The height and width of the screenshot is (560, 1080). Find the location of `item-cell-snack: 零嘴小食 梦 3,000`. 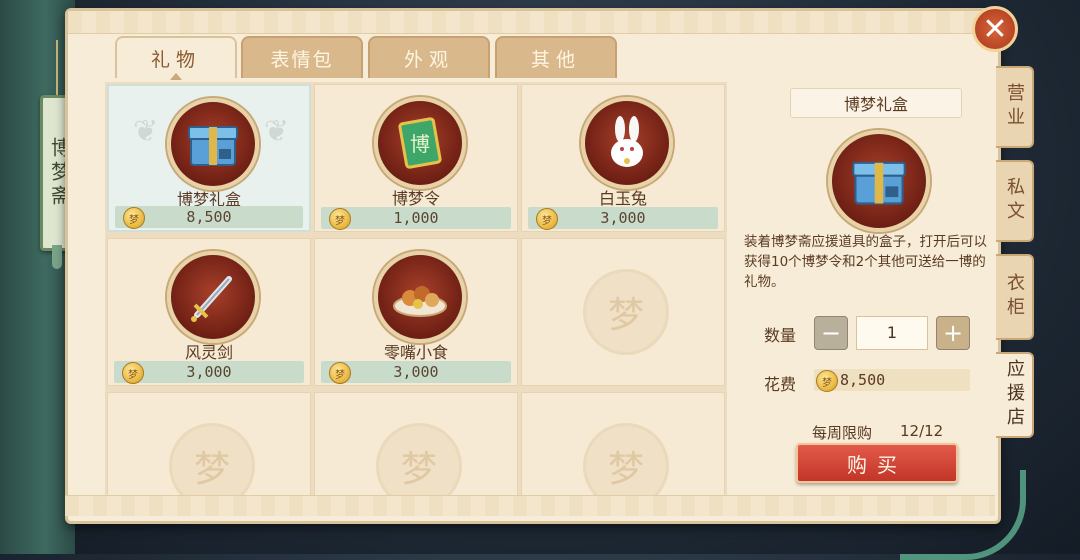

item-cell-snack: 零嘴小食 梦 3,000 is located at coordinates (416, 312).